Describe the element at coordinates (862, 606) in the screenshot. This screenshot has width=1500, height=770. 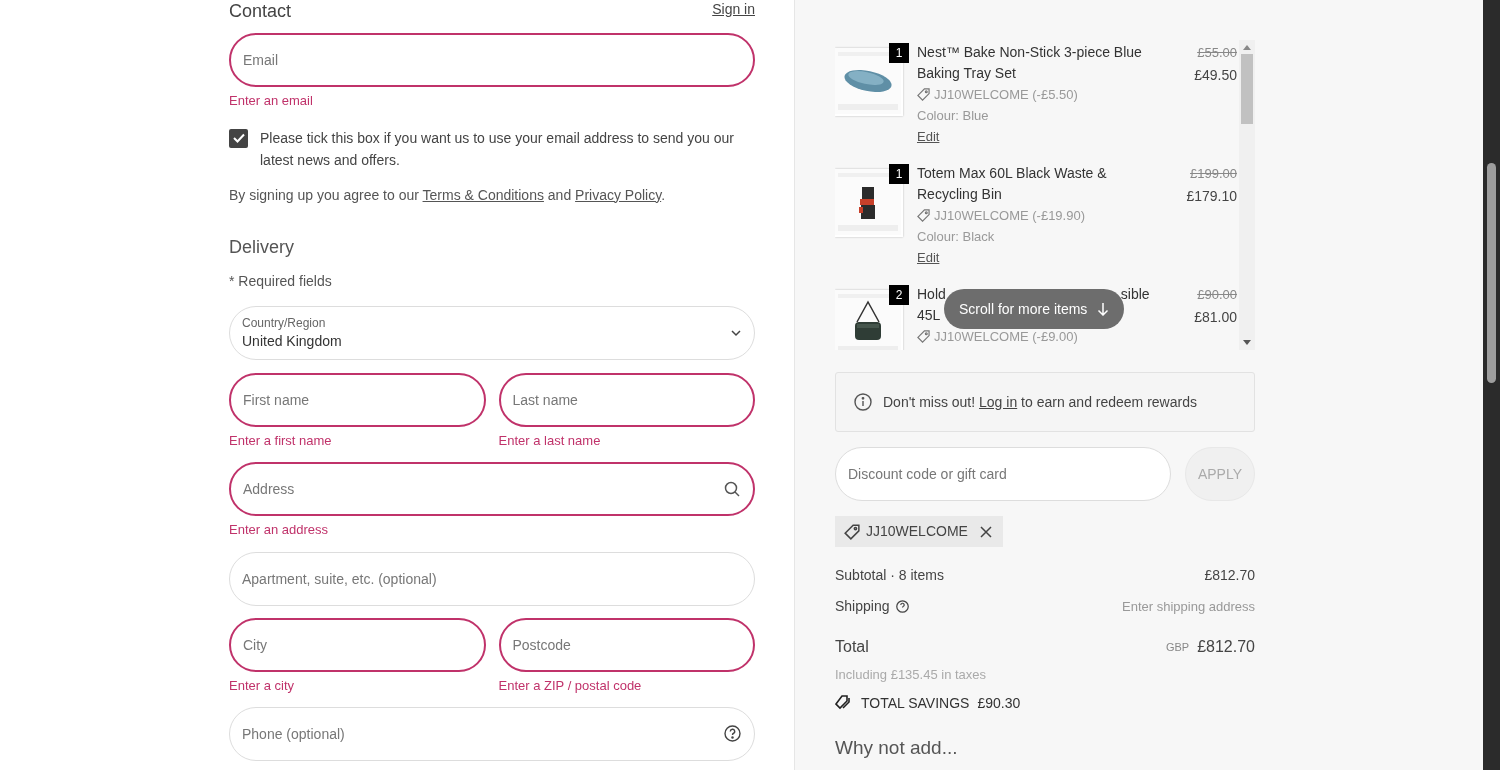
I see `shipping-label: Shipping` at that location.